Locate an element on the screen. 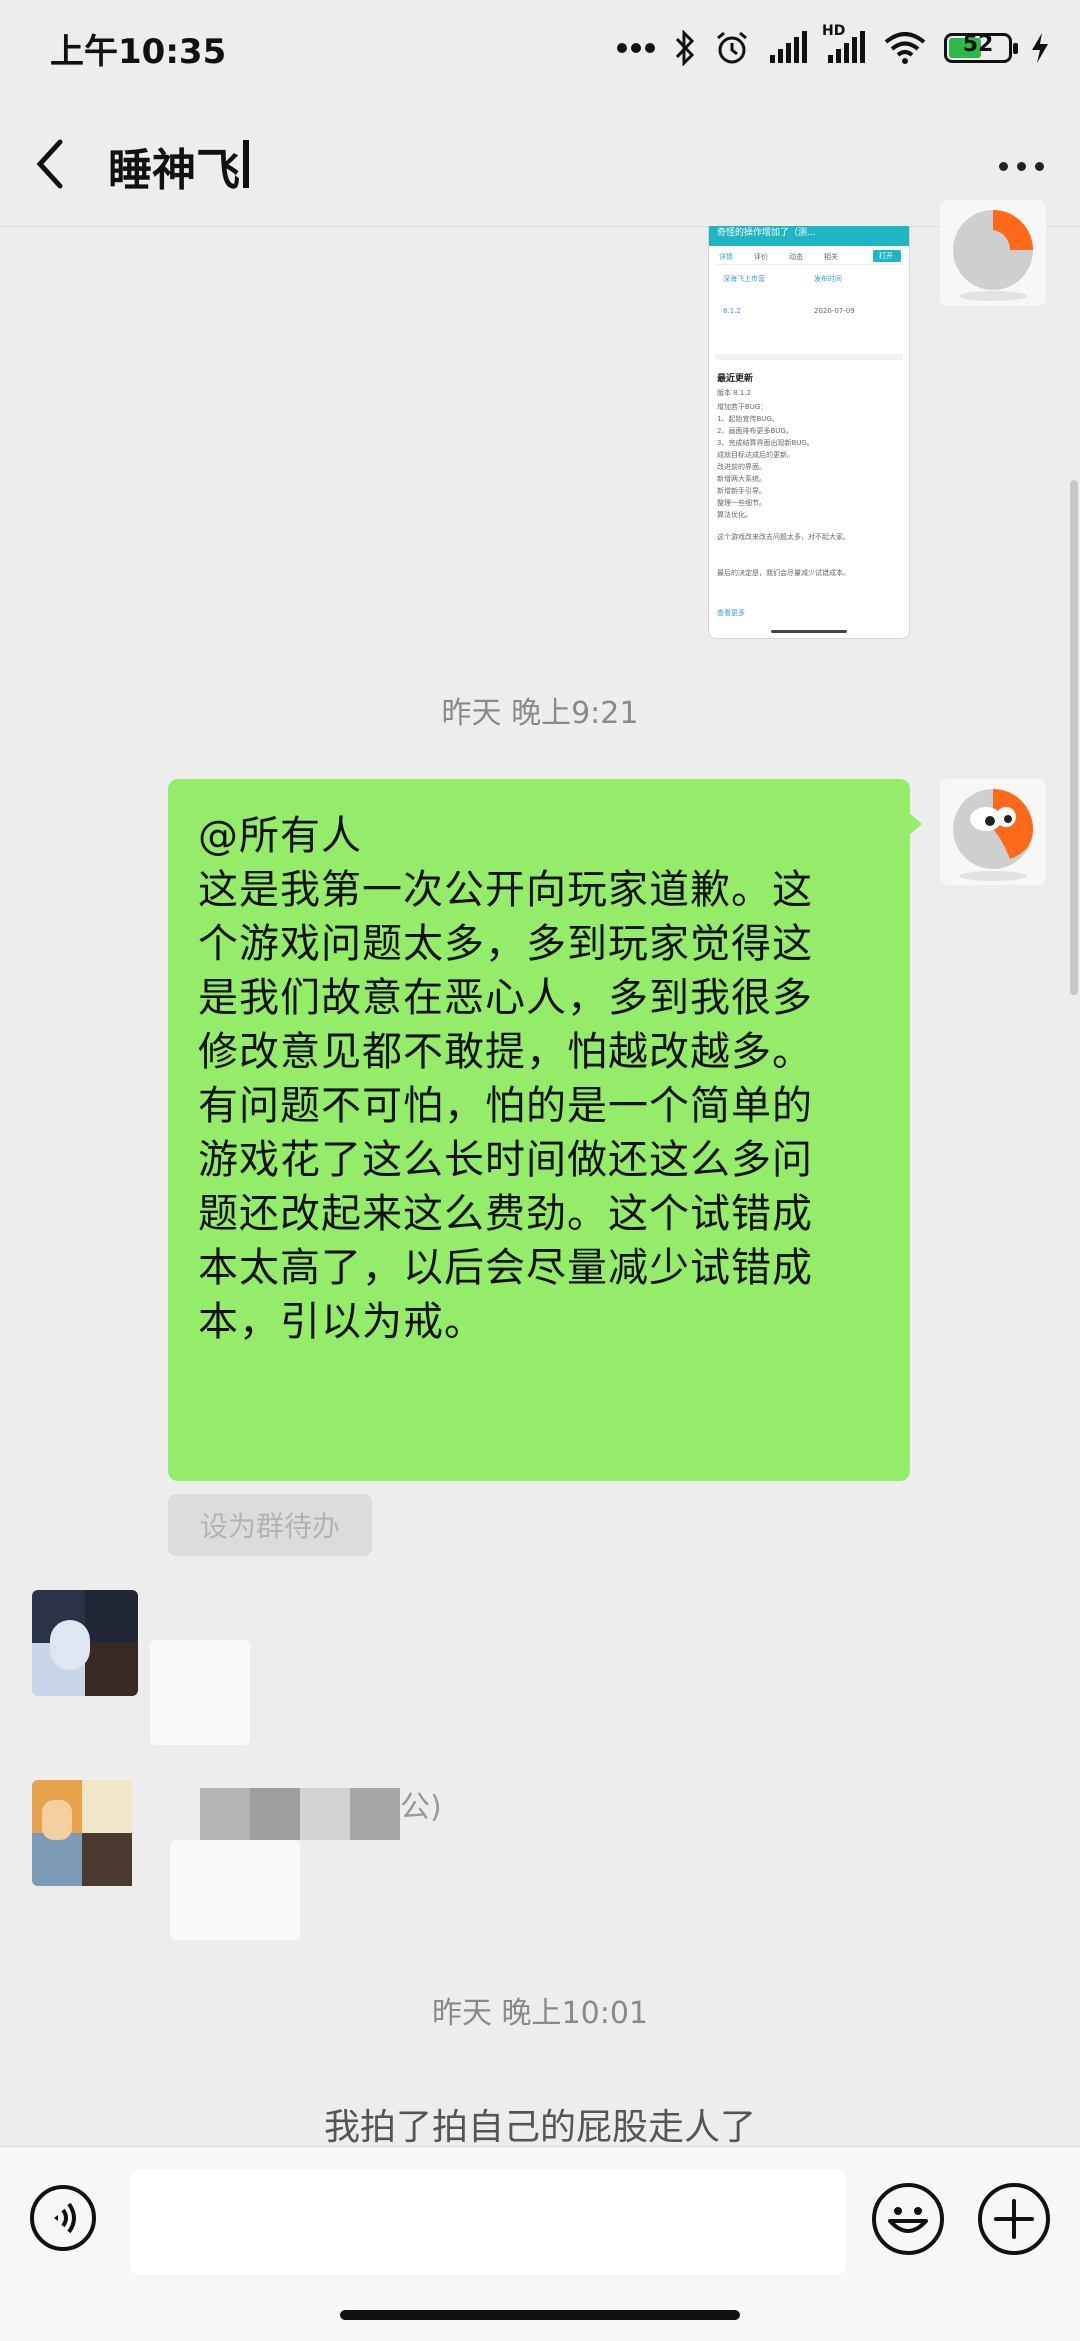 Image resolution: width=1080 pixels, height=2341 pixels. shot-line: 改进前的界面。 is located at coordinates (741, 467).